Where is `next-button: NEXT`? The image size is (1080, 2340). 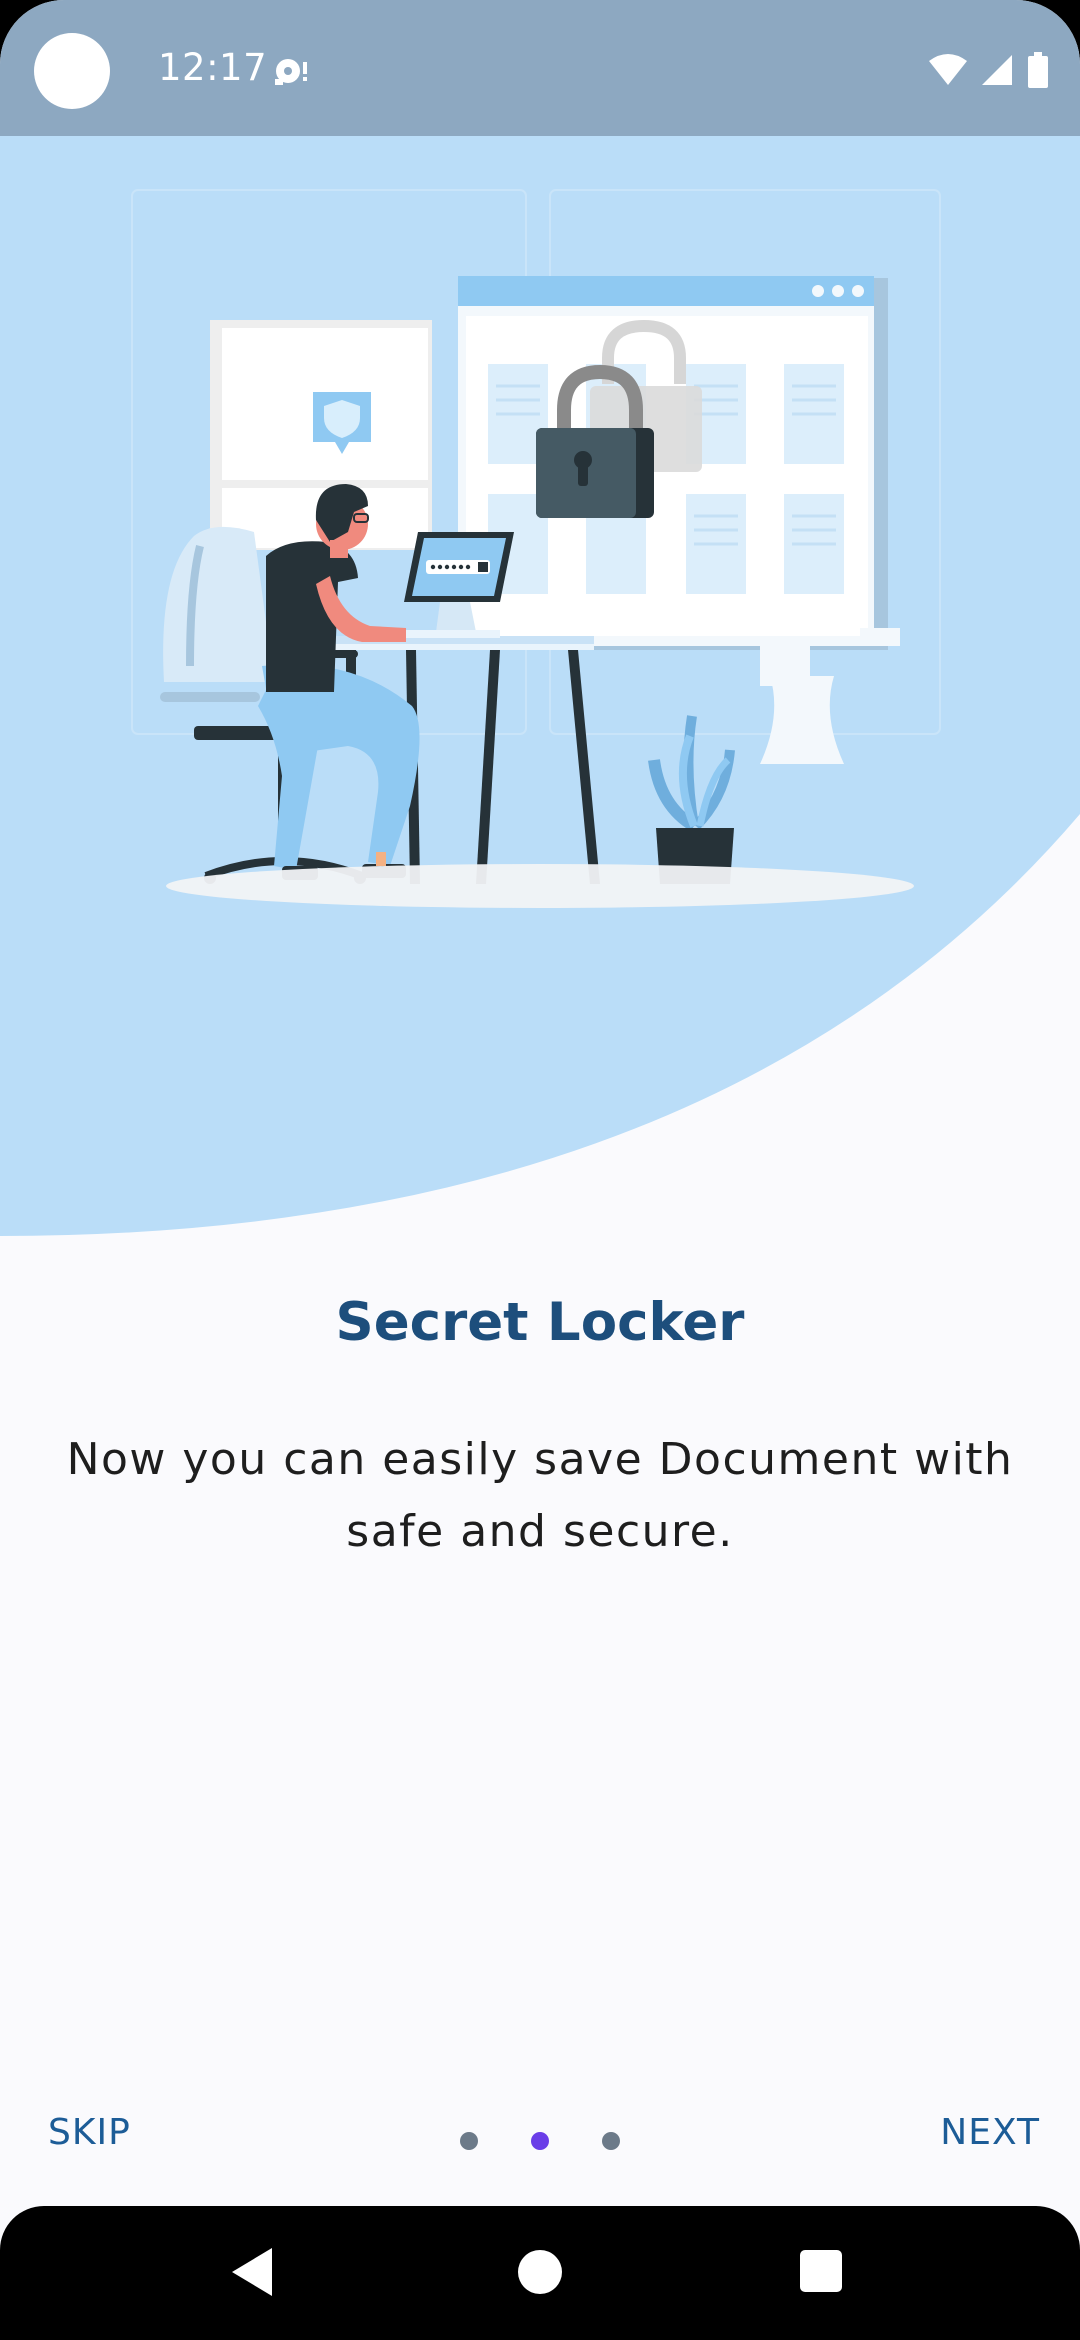
next-button: NEXT is located at coordinates (990, 2132).